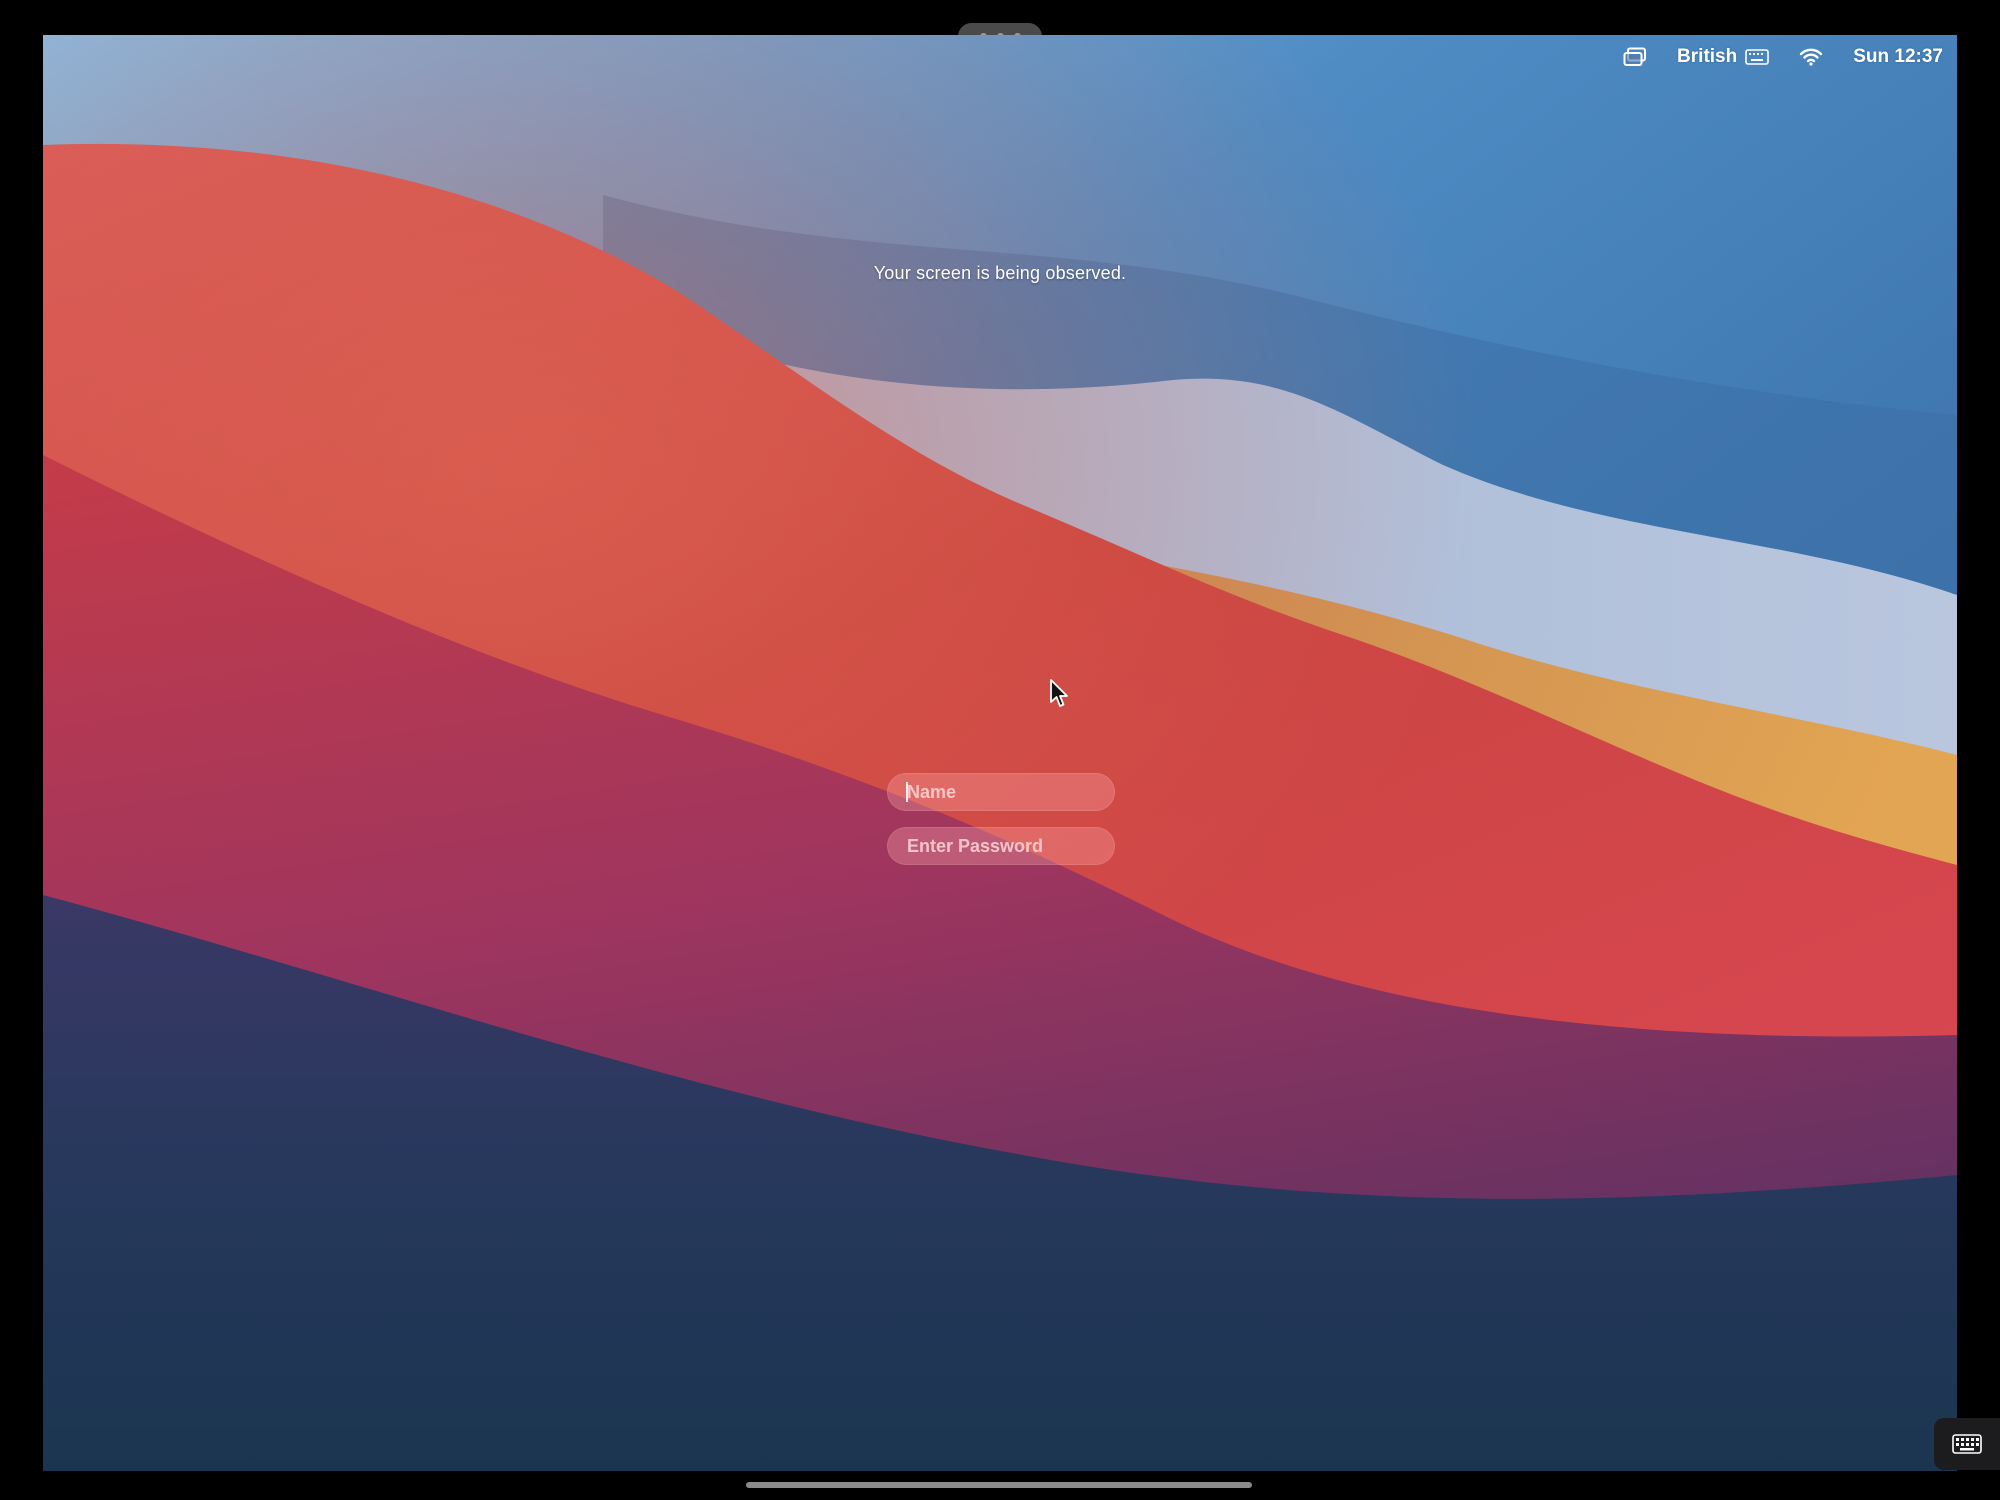 The width and height of the screenshot is (2000, 1500). Describe the element at coordinates (1000, 273) in the screenshot. I see `screen-observed-banner: Your screen is being observed.` at that location.